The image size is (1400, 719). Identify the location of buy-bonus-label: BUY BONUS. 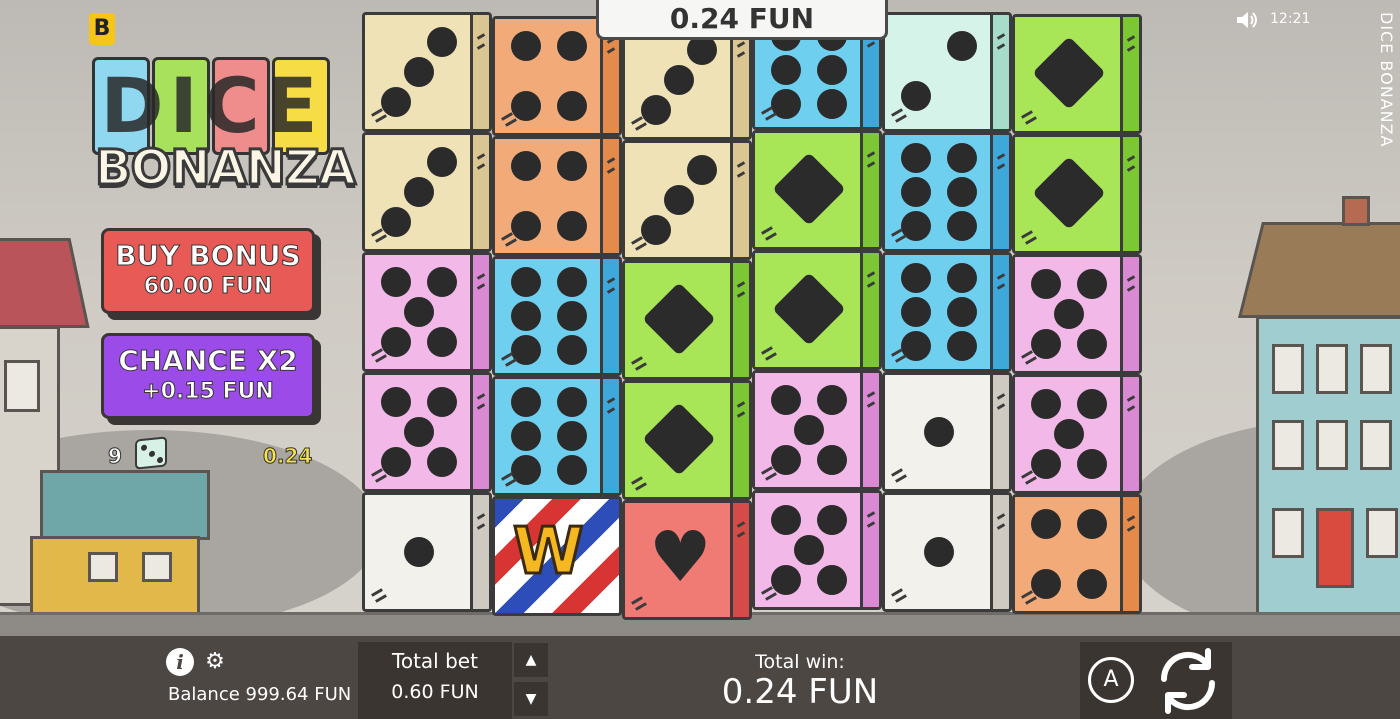
(208, 256).